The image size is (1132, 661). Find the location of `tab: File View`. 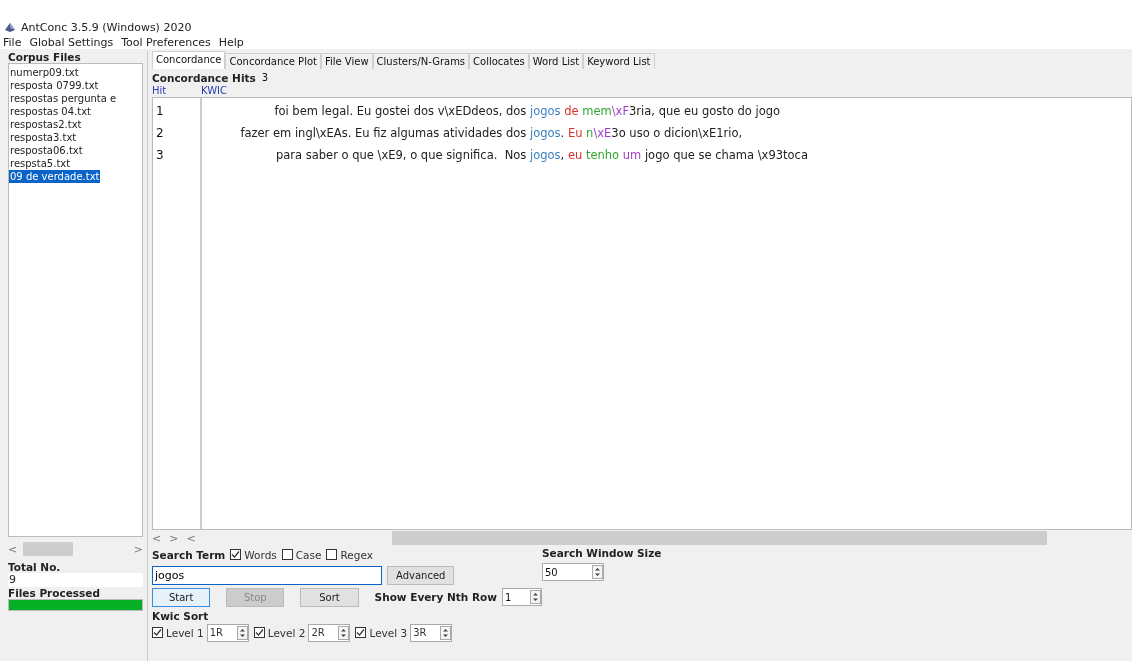

tab: File View is located at coordinates (346, 61).